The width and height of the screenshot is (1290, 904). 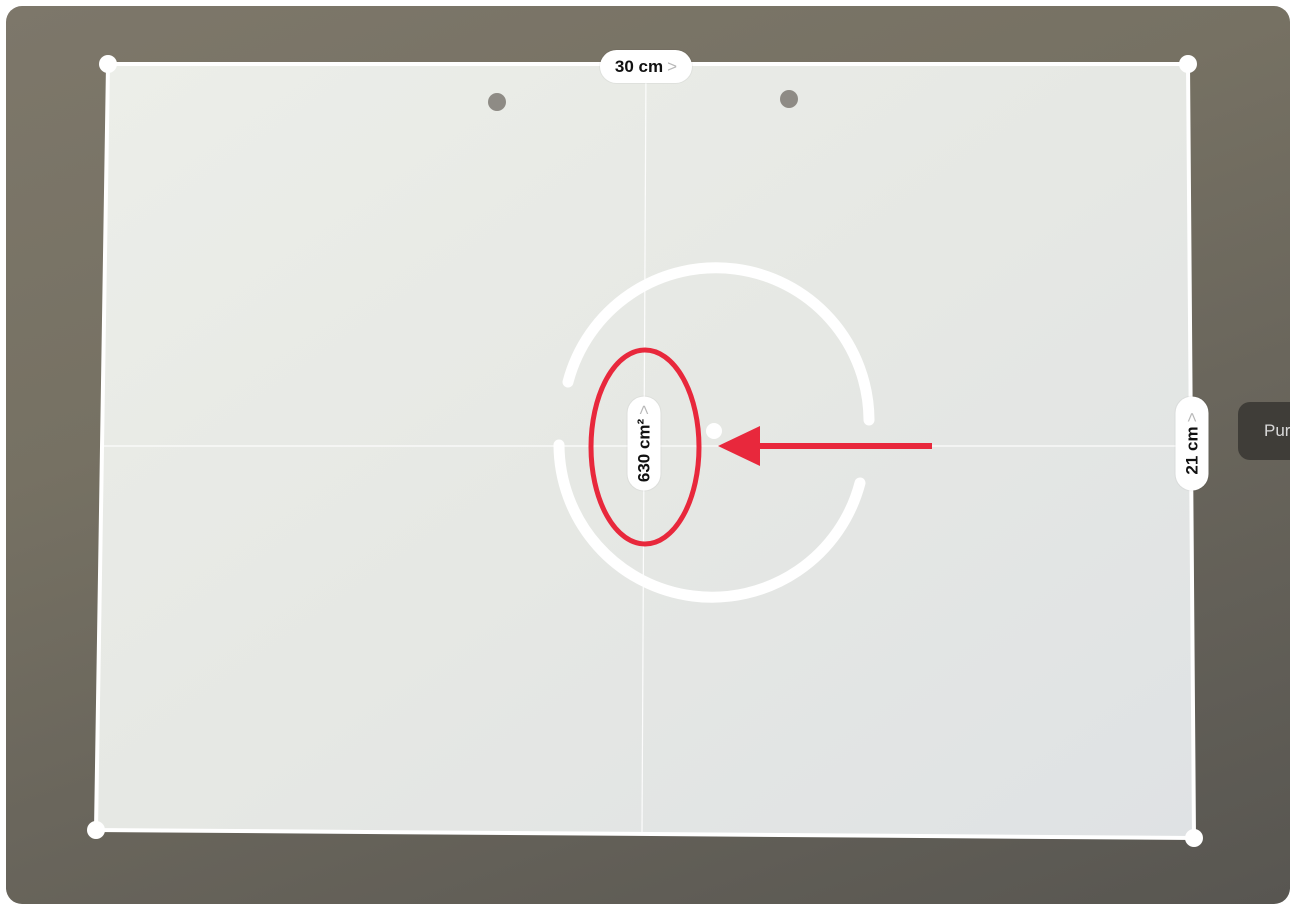 I want to click on corner-handle-bottom-right, so click(x=1194, y=838).